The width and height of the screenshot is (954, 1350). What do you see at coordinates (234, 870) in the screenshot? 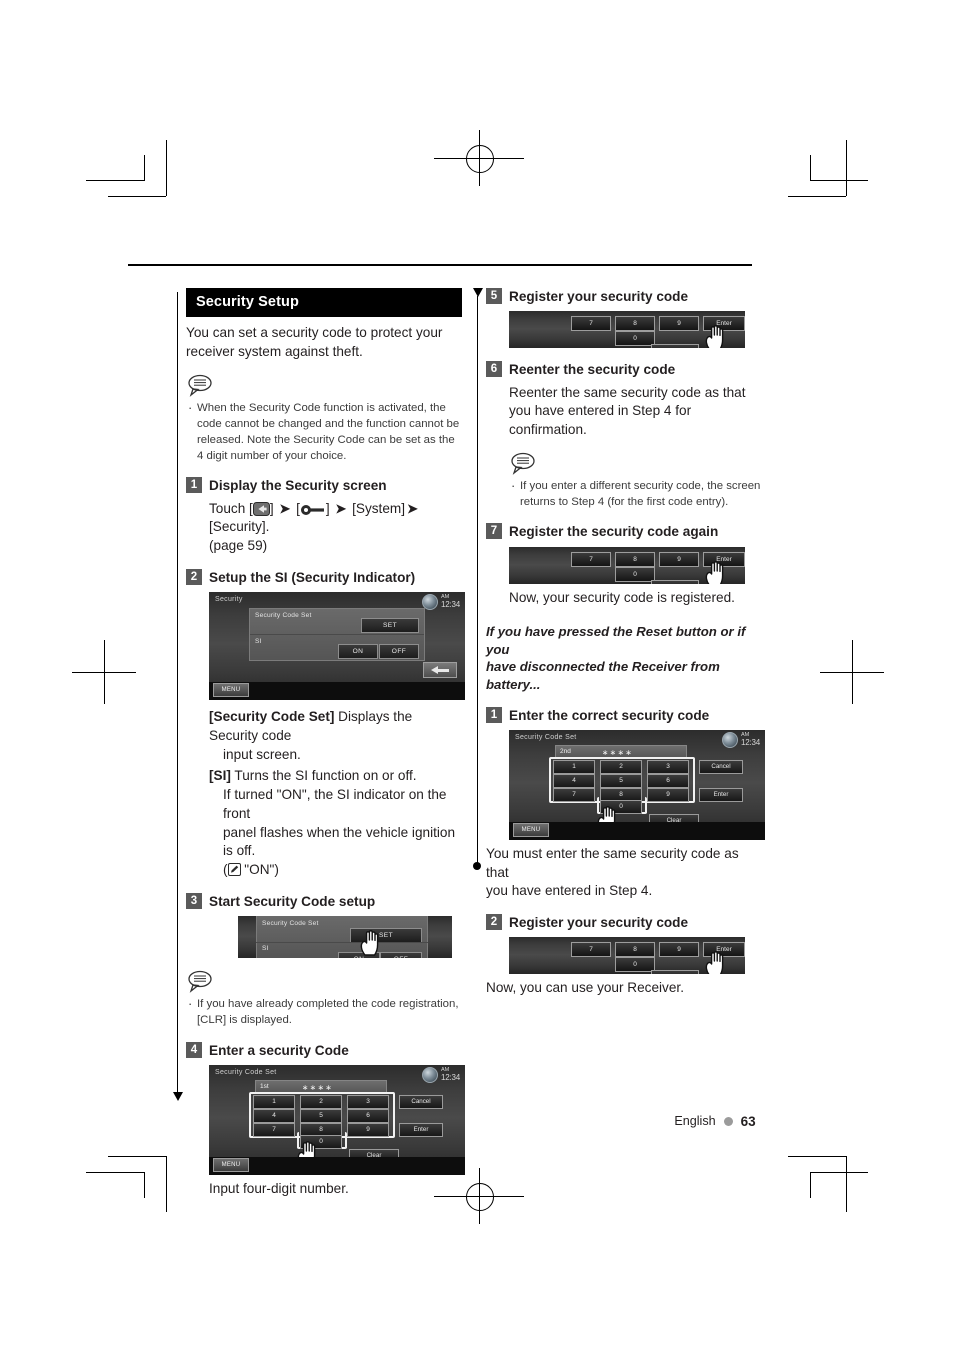
I see `default-pencil-icon` at bounding box center [234, 870].